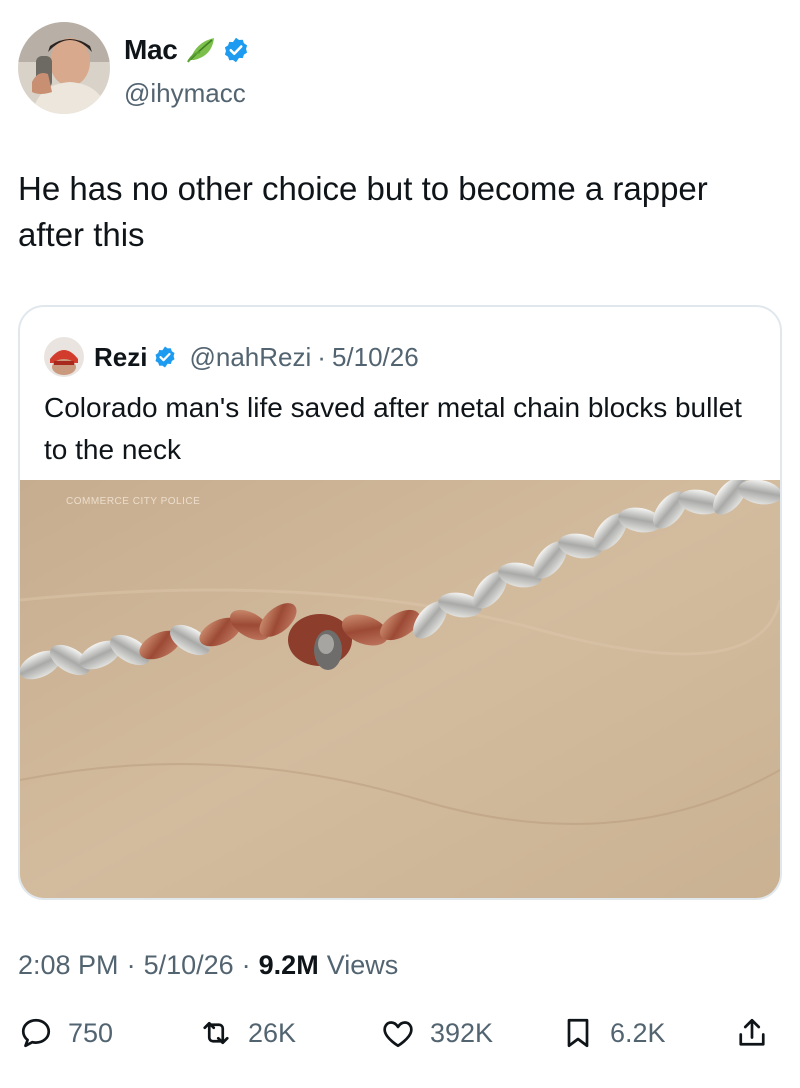 The width and height of the screenshot is (800, 1088). I want to click on media-watermark: COMMERCE CITY POLICE, so click(133, 501).